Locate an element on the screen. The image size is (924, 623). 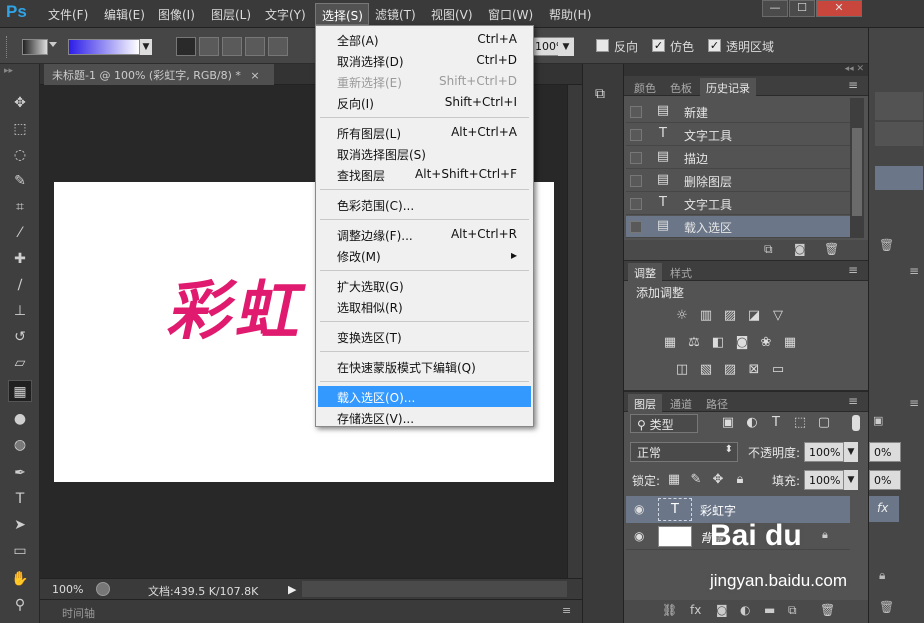
reflected-gradient-button is located at coordinates (255, 46).